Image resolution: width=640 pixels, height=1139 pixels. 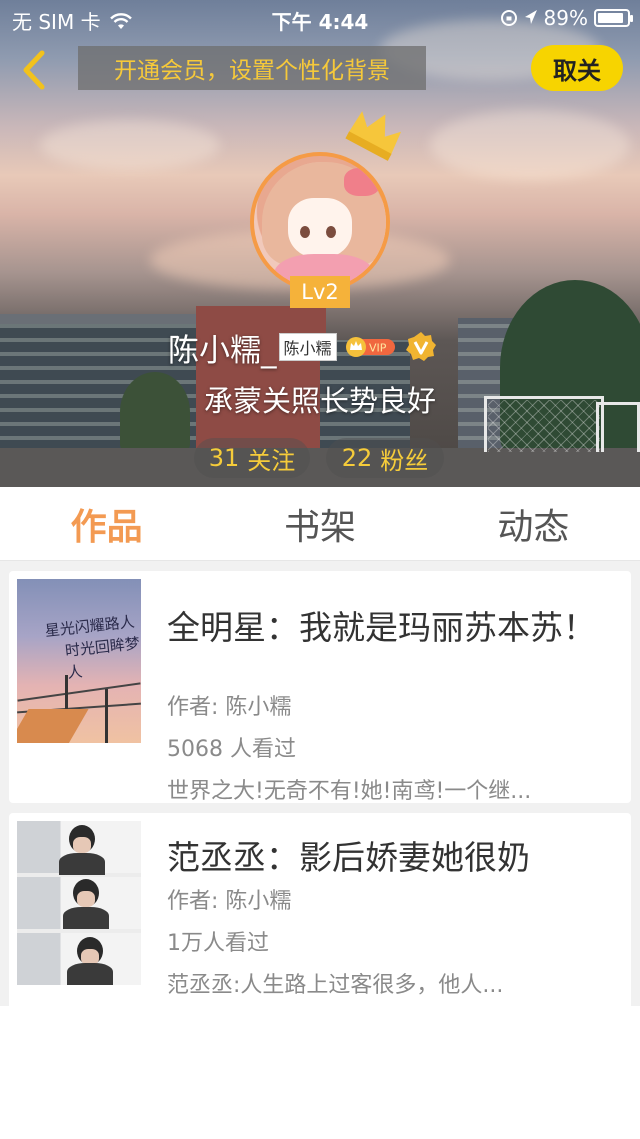 What do you see at coordinates (252, 68) in the screenshot?
I see `vip-background-banner: 开通会员，设置个性化背景` at bounding box center [252, 68].